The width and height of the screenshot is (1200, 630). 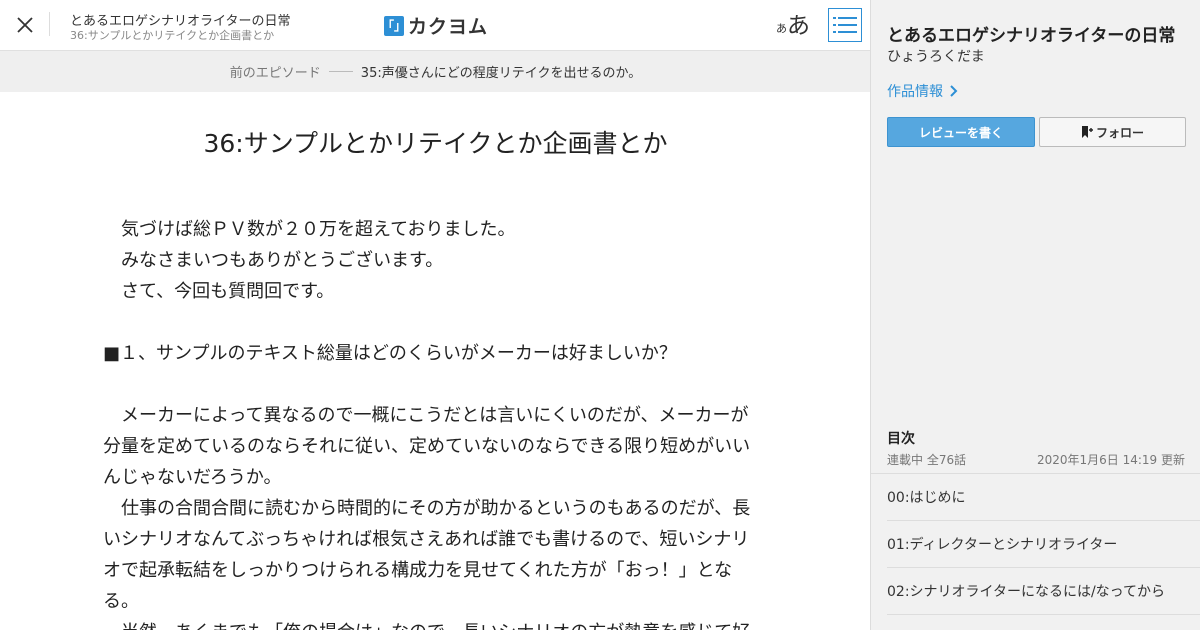 I want to click on header-episode-title: 36:サンプルとかリテイクとか企画書とか, so click(x=172, y=35).